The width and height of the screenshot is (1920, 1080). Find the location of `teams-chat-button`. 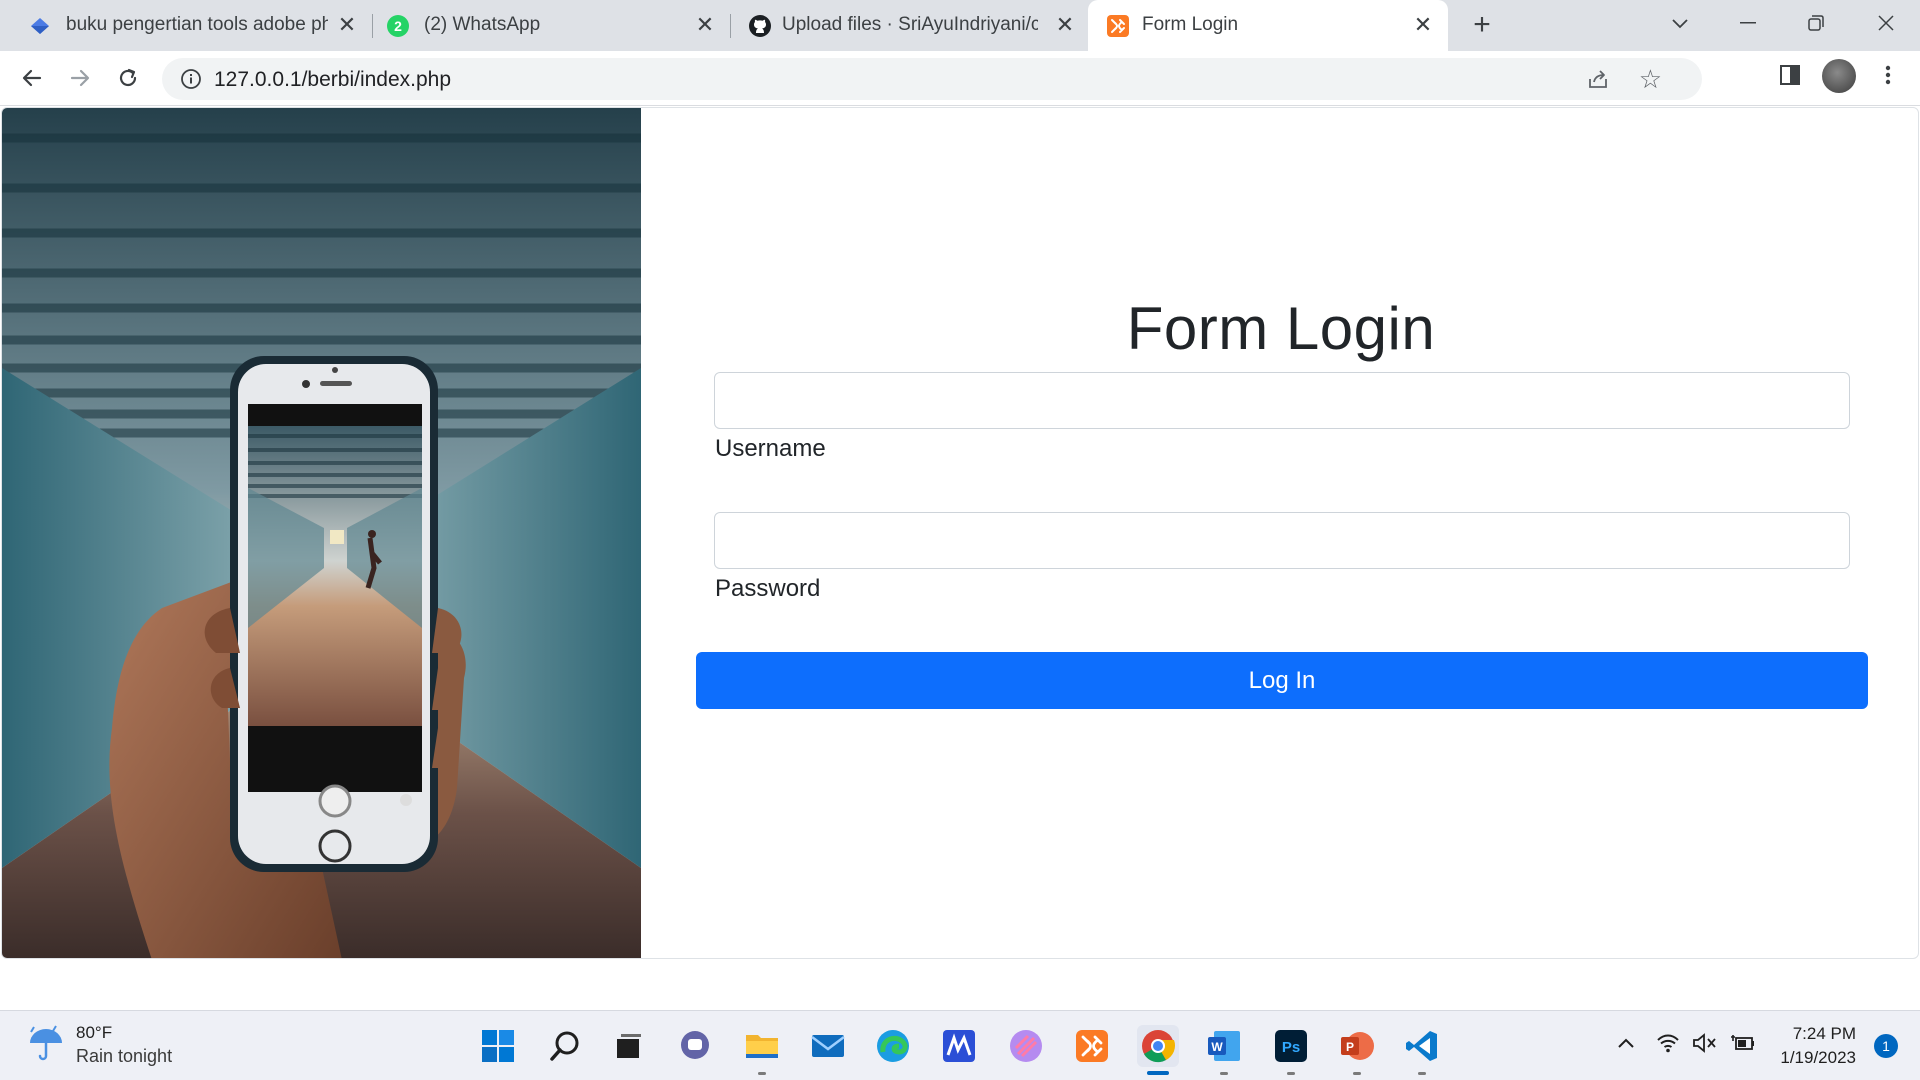

teams-chat-button is located at coordinates (695, 1046).